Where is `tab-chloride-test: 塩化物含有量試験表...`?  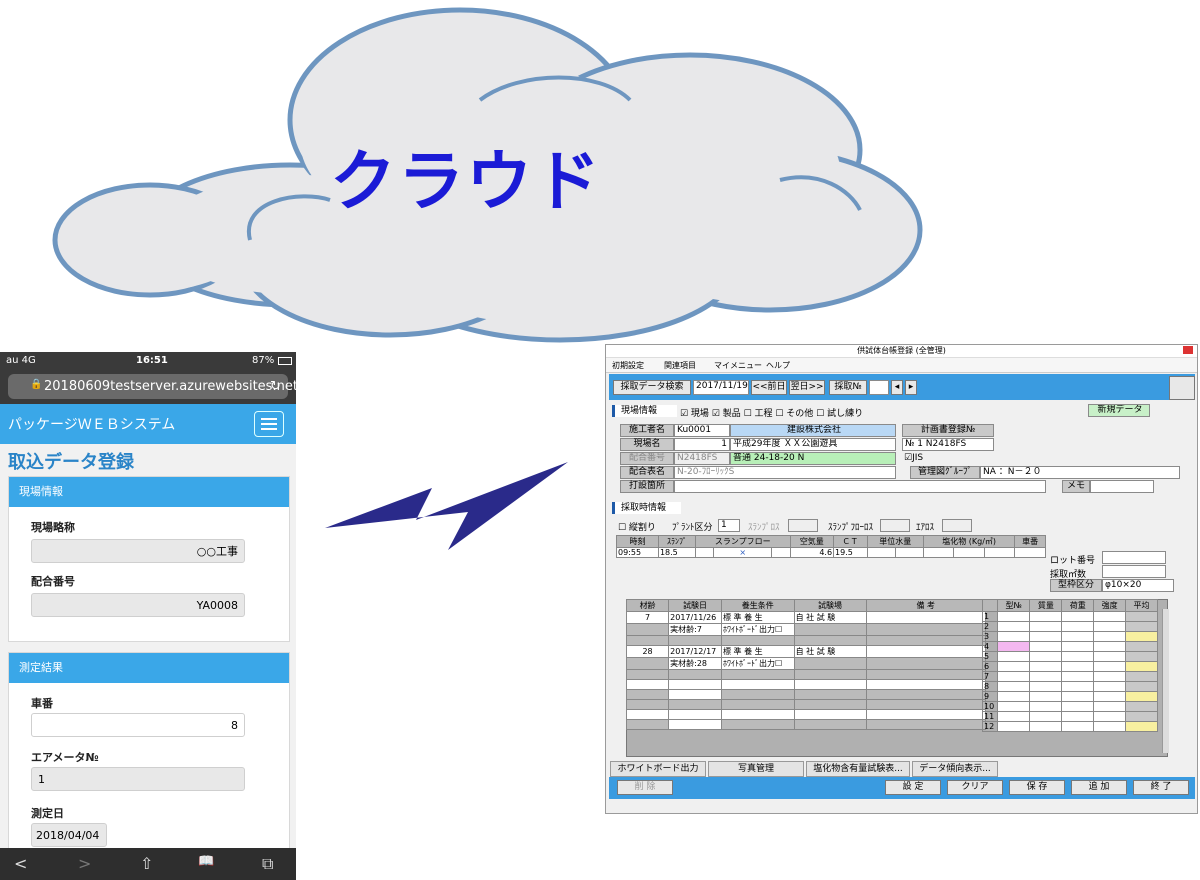 tab-chloride-test: 塩化物含有量試験表... is located at coordinates (858, 769).